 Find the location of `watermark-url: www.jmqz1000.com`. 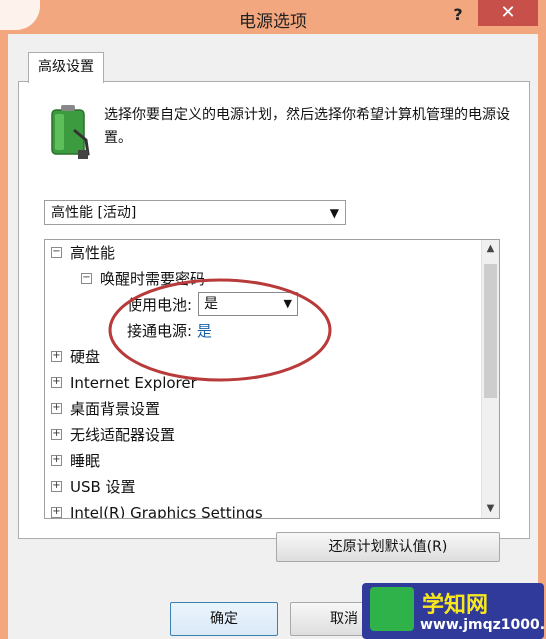

watermark-url: www.jmqz1000.com is located at coordinates (482, 625).